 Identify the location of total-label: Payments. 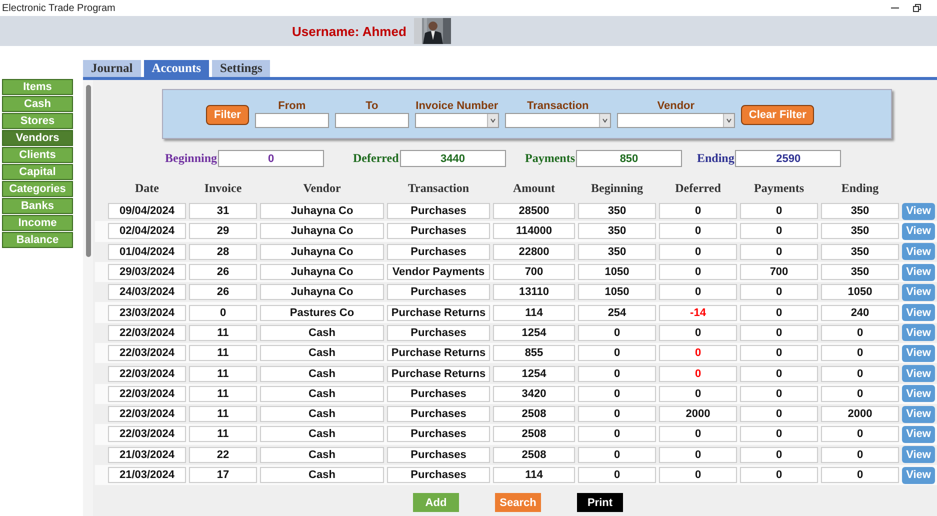
(550, 158).